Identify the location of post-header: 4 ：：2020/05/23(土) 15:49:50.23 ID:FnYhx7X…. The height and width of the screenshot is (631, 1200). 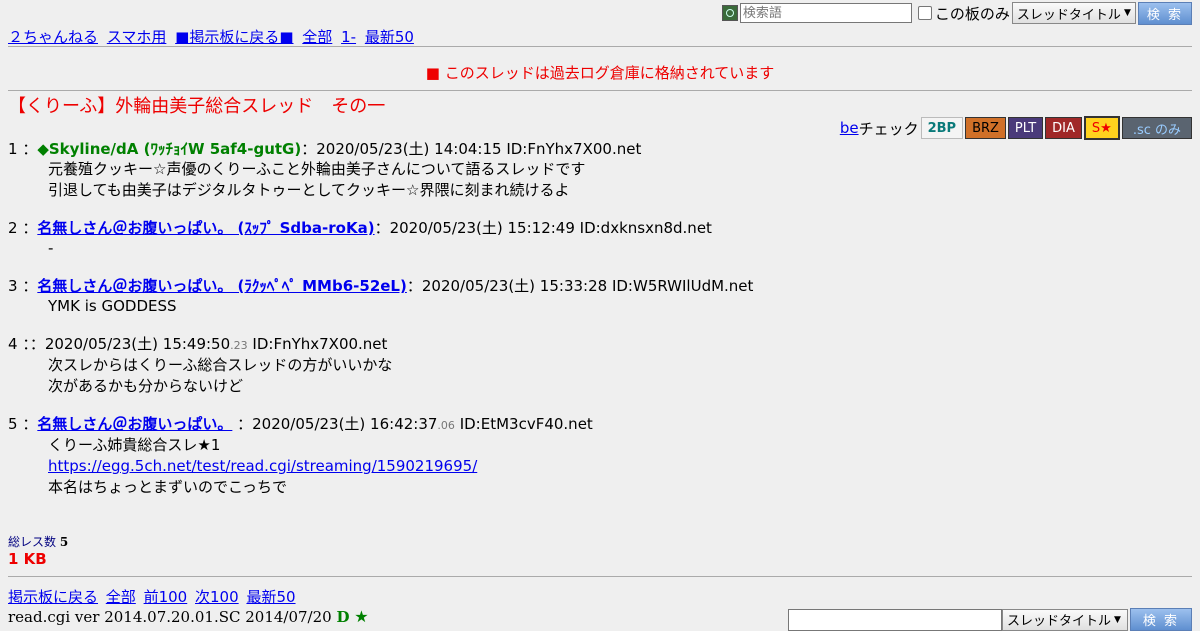
(198, 344).